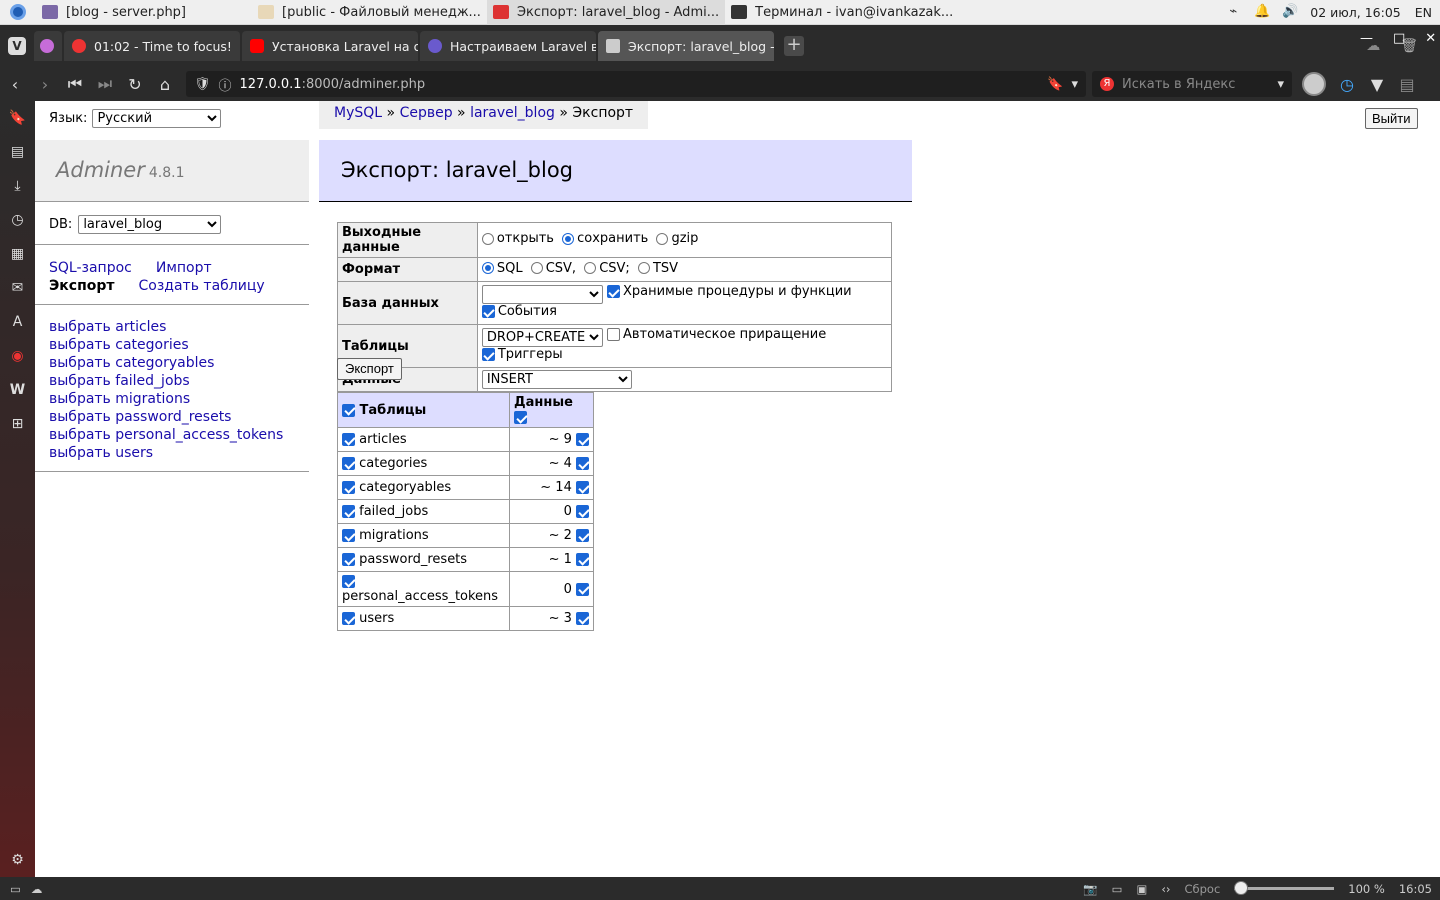 This screenshot has width=1440, height=900. Describe the element at coordinates (542, 337) in the screenshot. I see `table-style-select: DROP+CREATE` at that location.